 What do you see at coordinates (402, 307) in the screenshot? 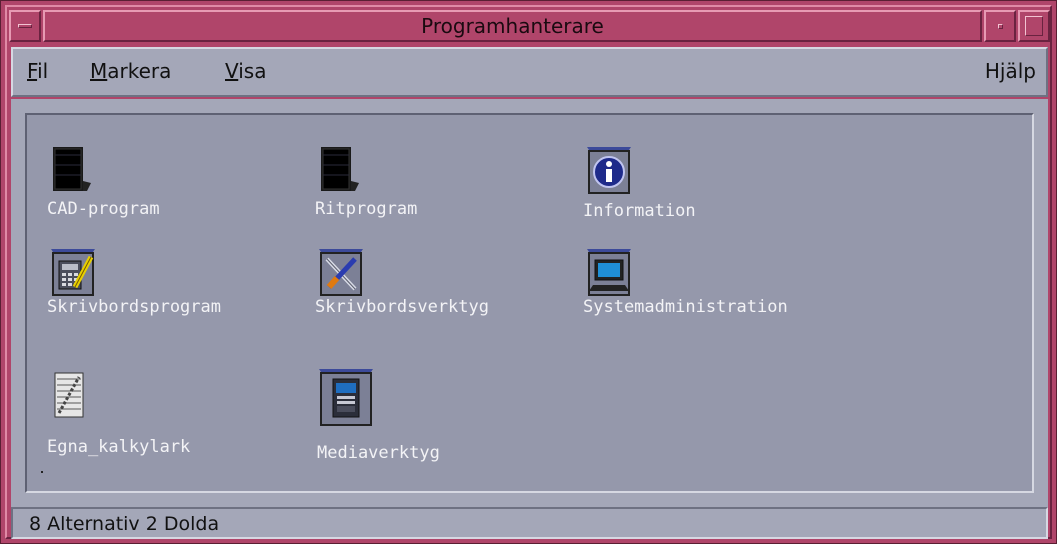
I see `icon-label: Skrivbordsverktyg` at bounding box center [402, 307].